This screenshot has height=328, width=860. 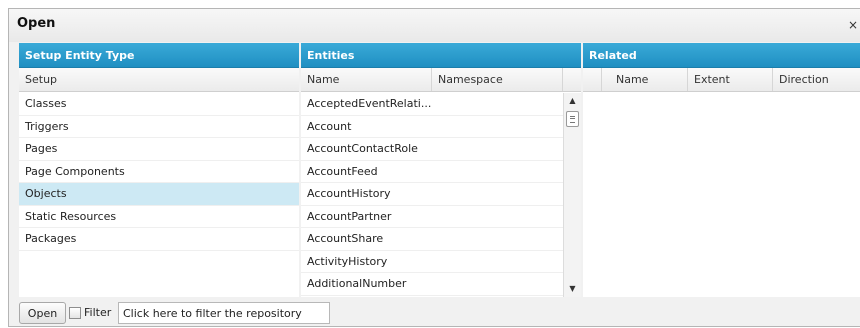 I want to click on setup-item-triggers: Triggers, so click(x=159, y=127).